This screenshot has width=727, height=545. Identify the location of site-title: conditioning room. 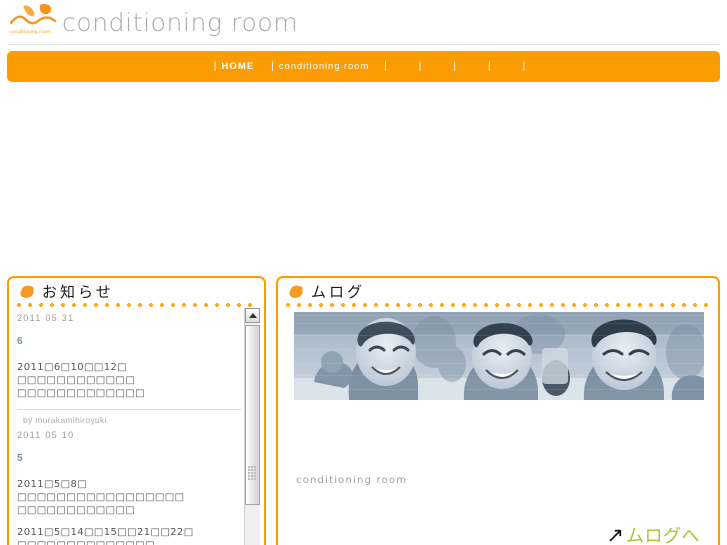
(180, 22).